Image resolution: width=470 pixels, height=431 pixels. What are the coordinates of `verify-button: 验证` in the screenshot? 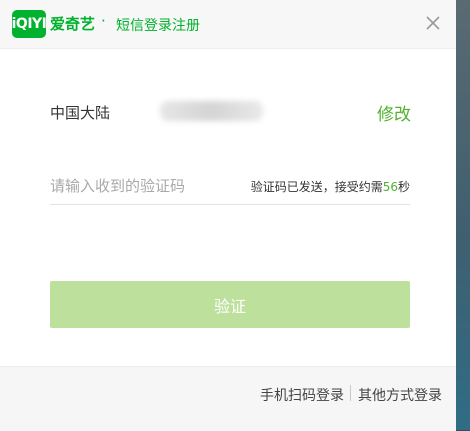 It's located at (230, 304).